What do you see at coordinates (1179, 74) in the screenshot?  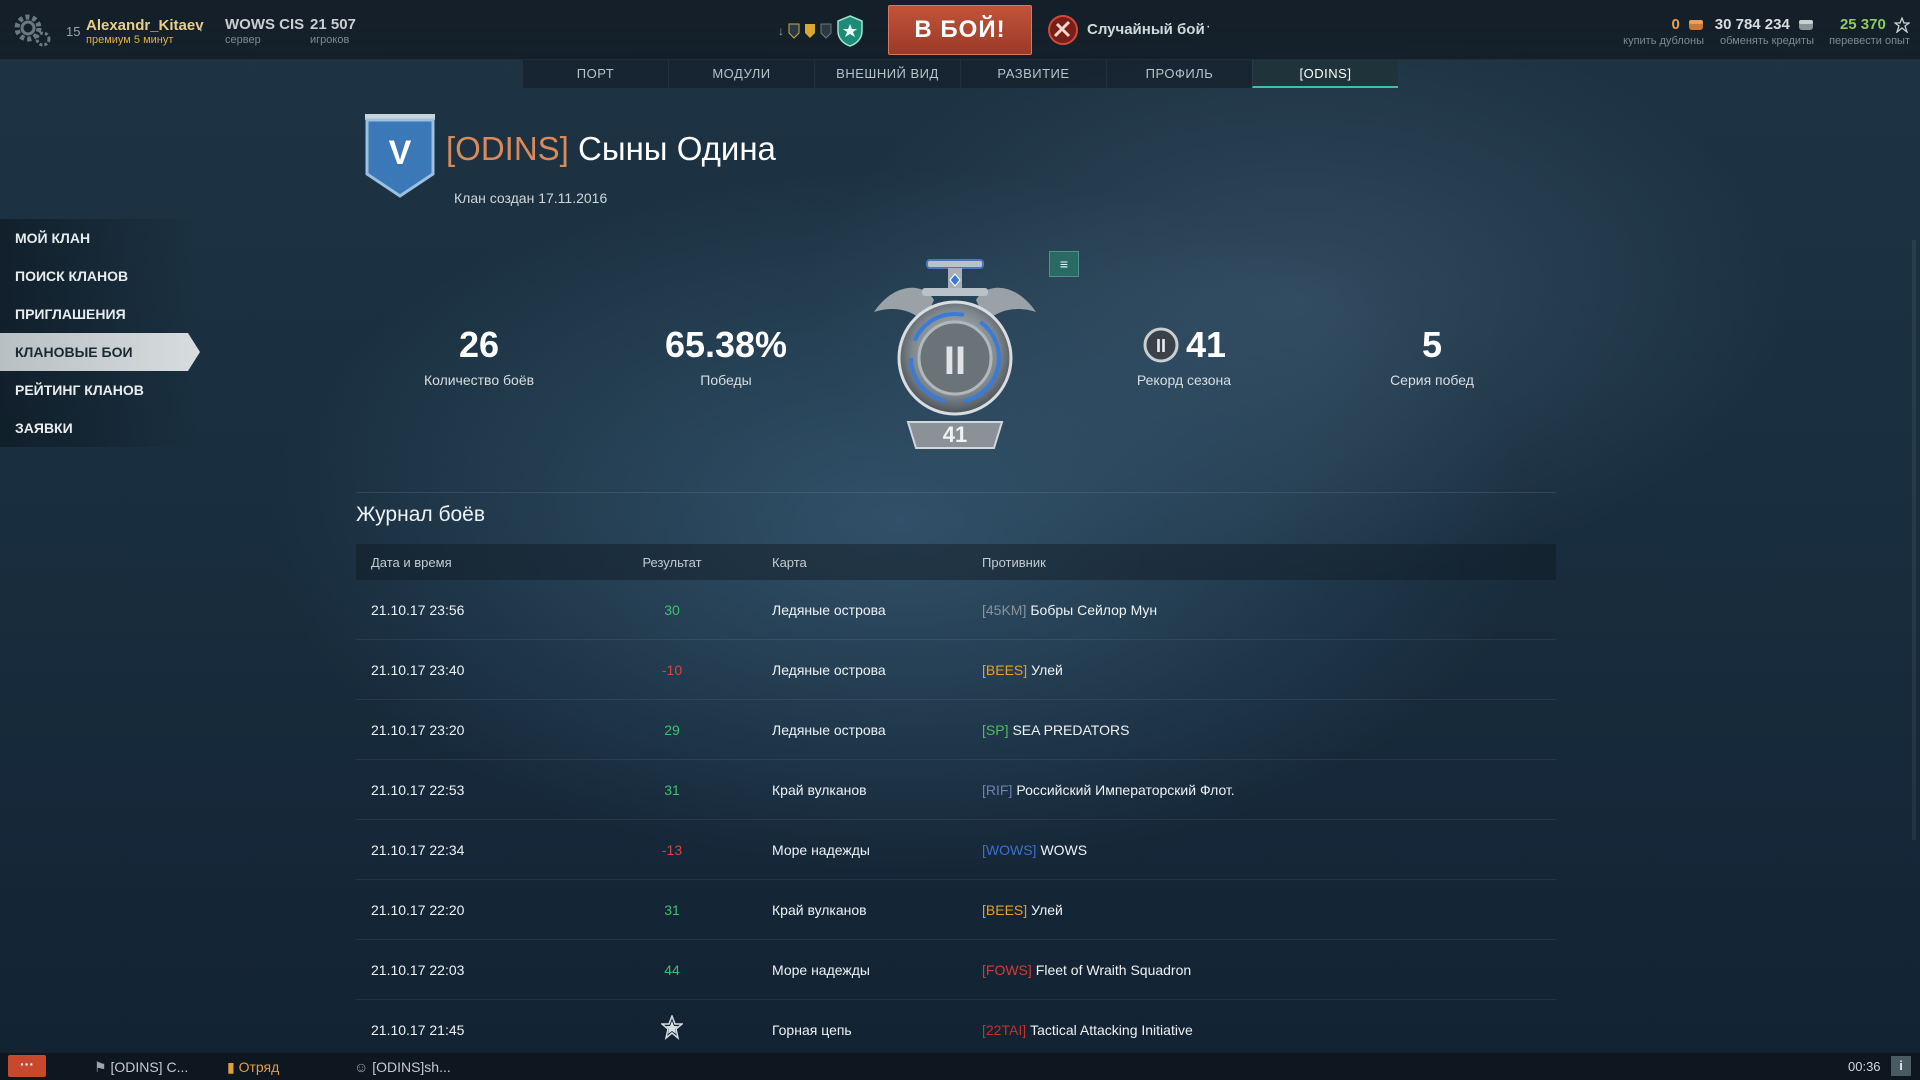 I see `tab-profile: ПРОФИЛЬ` at bounding box center [1179, 74].